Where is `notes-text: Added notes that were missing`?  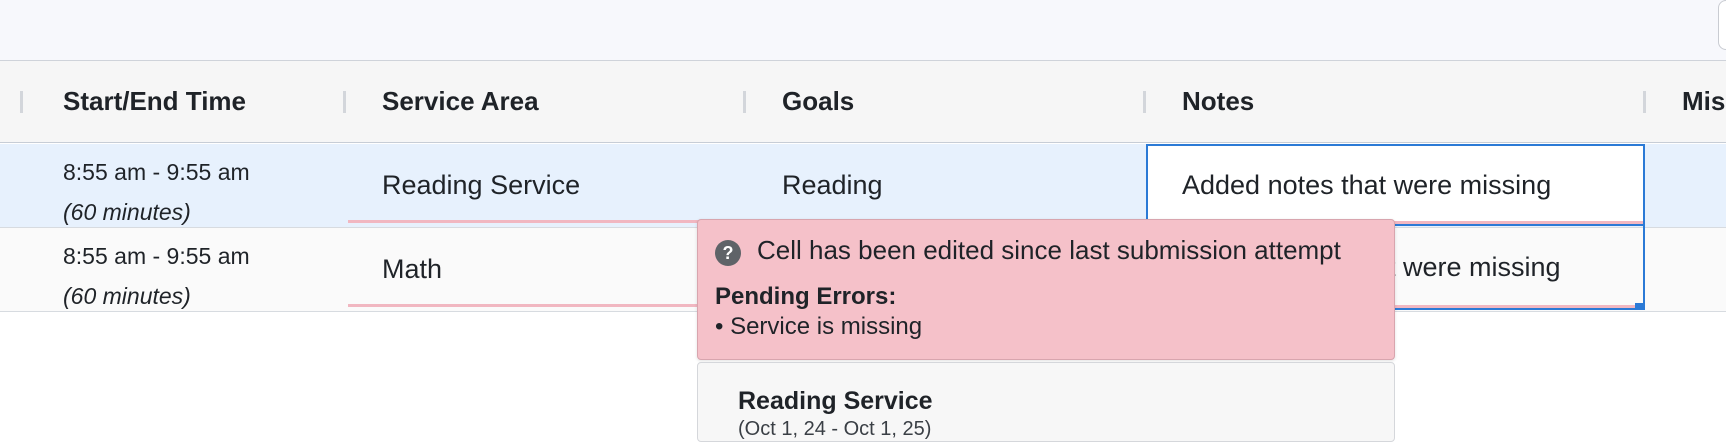 notes-text: Added notes that were missing is located at coordinates (1367, 185).